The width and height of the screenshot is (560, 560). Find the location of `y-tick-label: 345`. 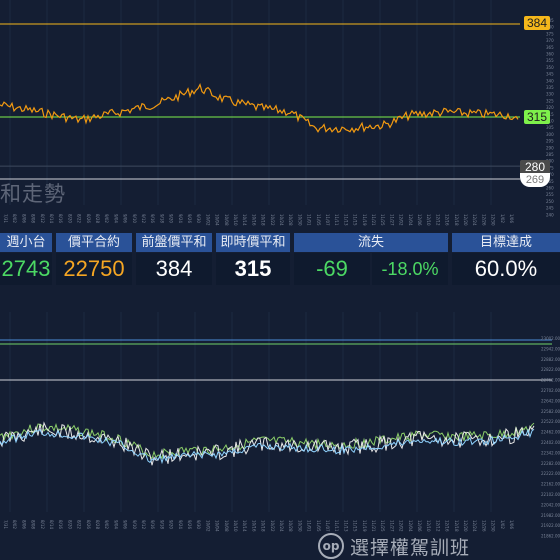

y-tick-label: 345 is located at coordinates (550, 74).